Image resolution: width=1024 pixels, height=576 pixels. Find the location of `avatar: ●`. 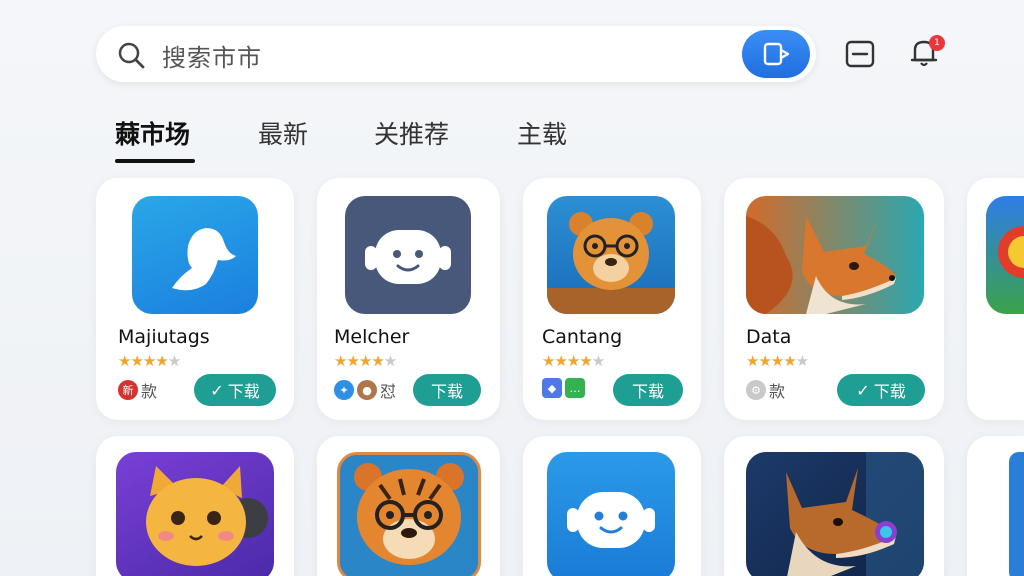

avatar: ● is located at coordinates (367, 390).